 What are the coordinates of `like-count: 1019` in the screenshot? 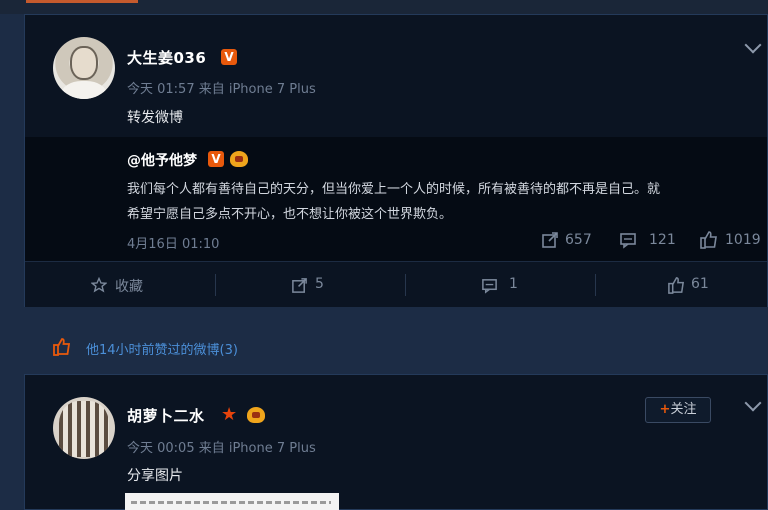 It's located at (743, 240).